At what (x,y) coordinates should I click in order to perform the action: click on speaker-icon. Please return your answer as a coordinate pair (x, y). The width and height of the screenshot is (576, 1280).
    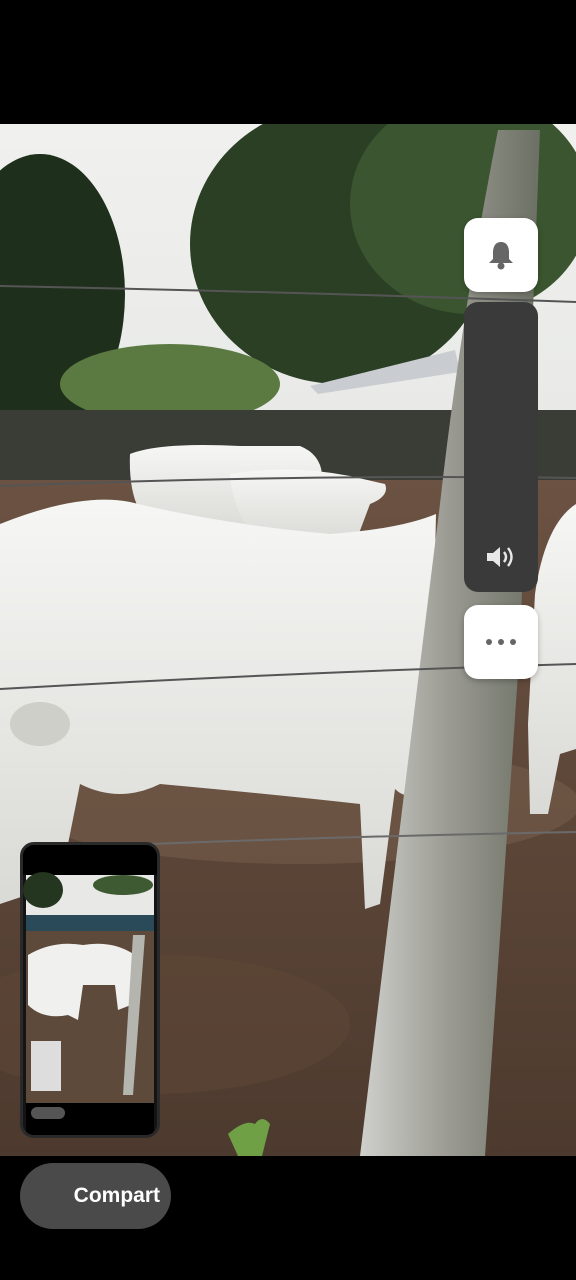
    Looking at the image, I should click on (501, 557).